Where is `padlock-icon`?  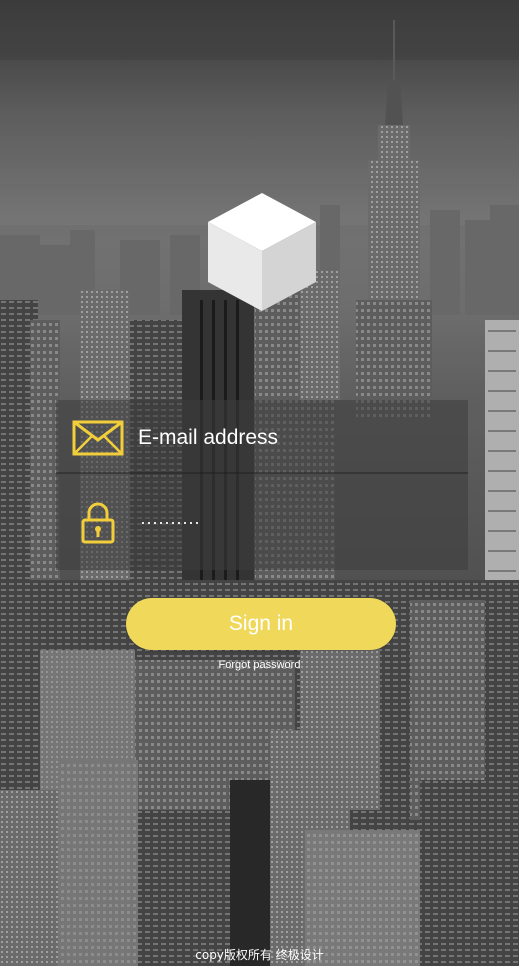 padlock-icon is located at coordinates (98, 522).